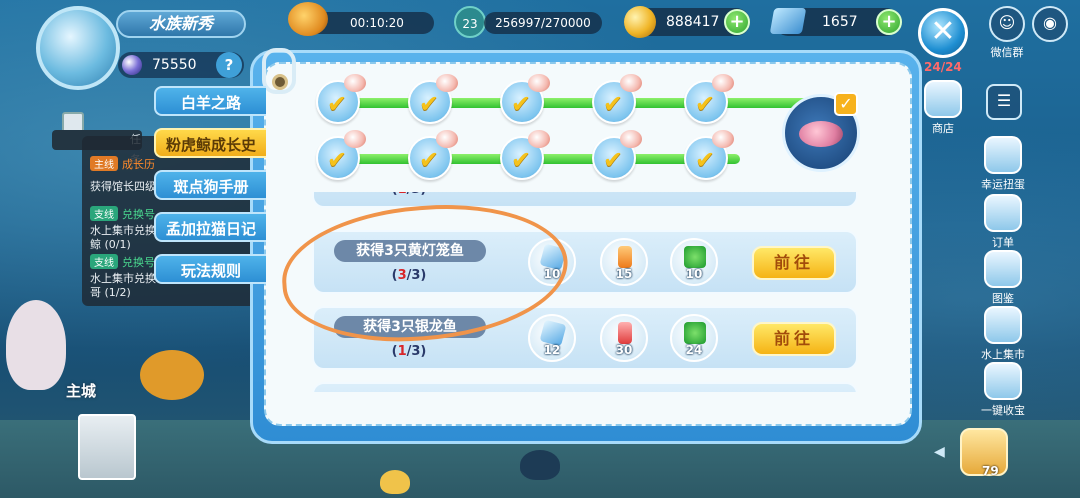 This screenshot has height=498, width=1080. Describe the element at coordinates (889, 22) in the screenshot. I see `add-gems-button: +` at that location.